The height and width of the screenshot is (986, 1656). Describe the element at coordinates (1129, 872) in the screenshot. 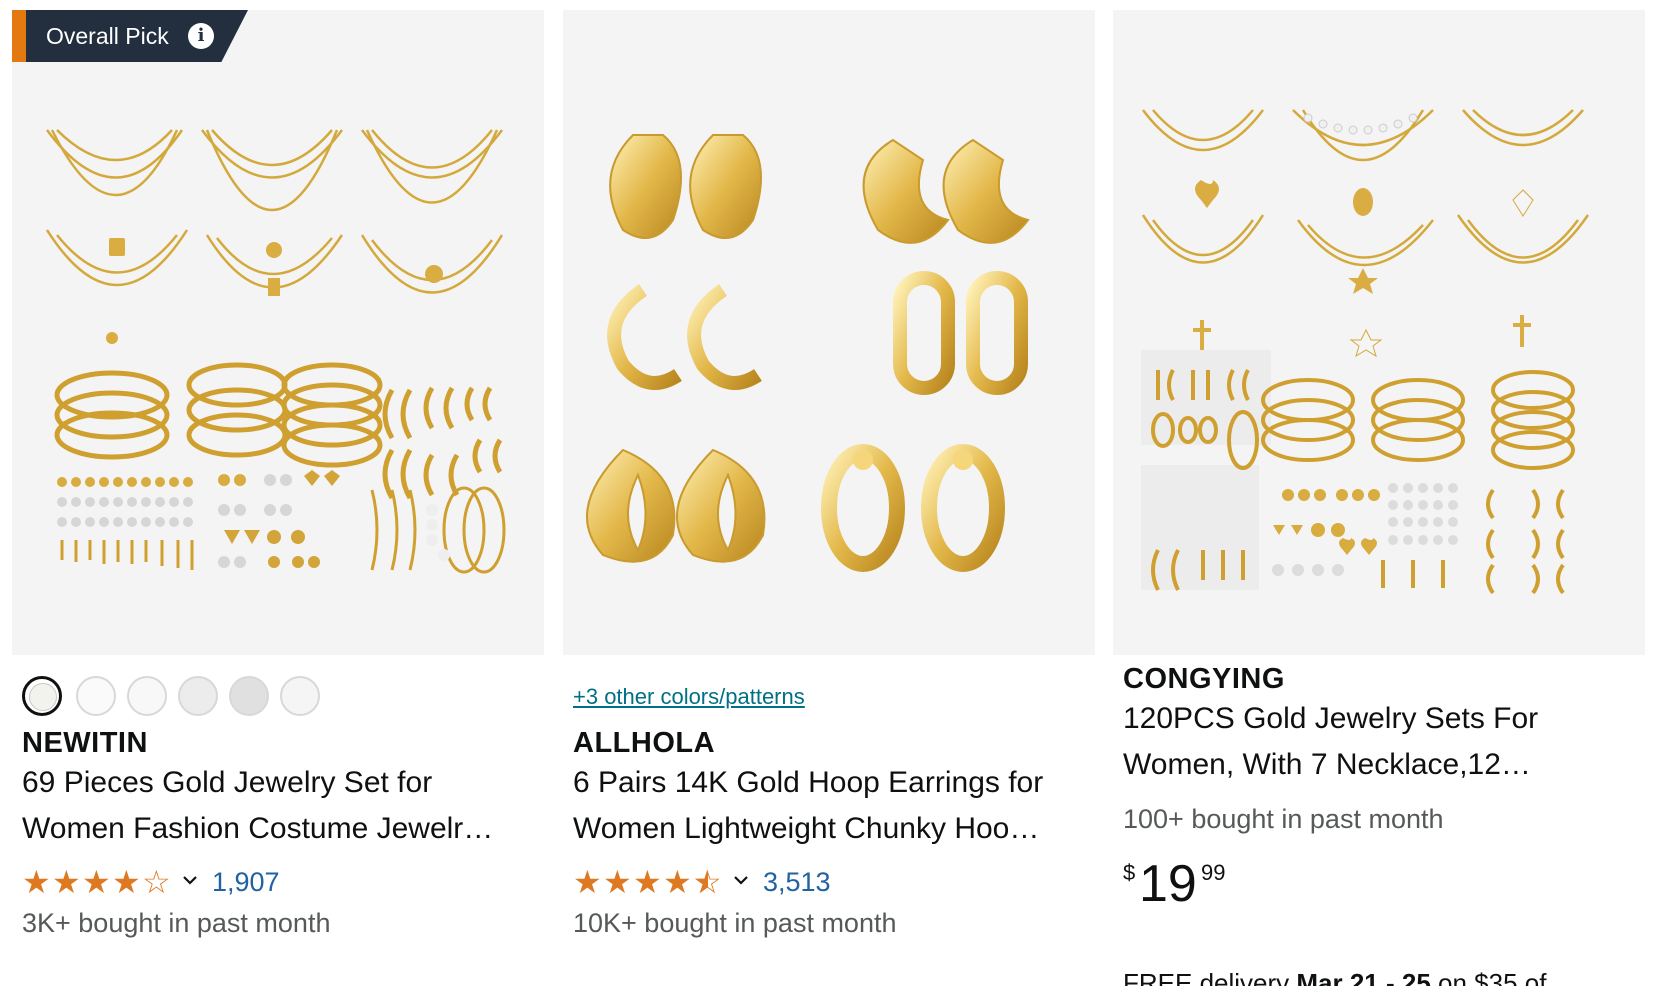

I see `price-currency-symbol: $` at that location.